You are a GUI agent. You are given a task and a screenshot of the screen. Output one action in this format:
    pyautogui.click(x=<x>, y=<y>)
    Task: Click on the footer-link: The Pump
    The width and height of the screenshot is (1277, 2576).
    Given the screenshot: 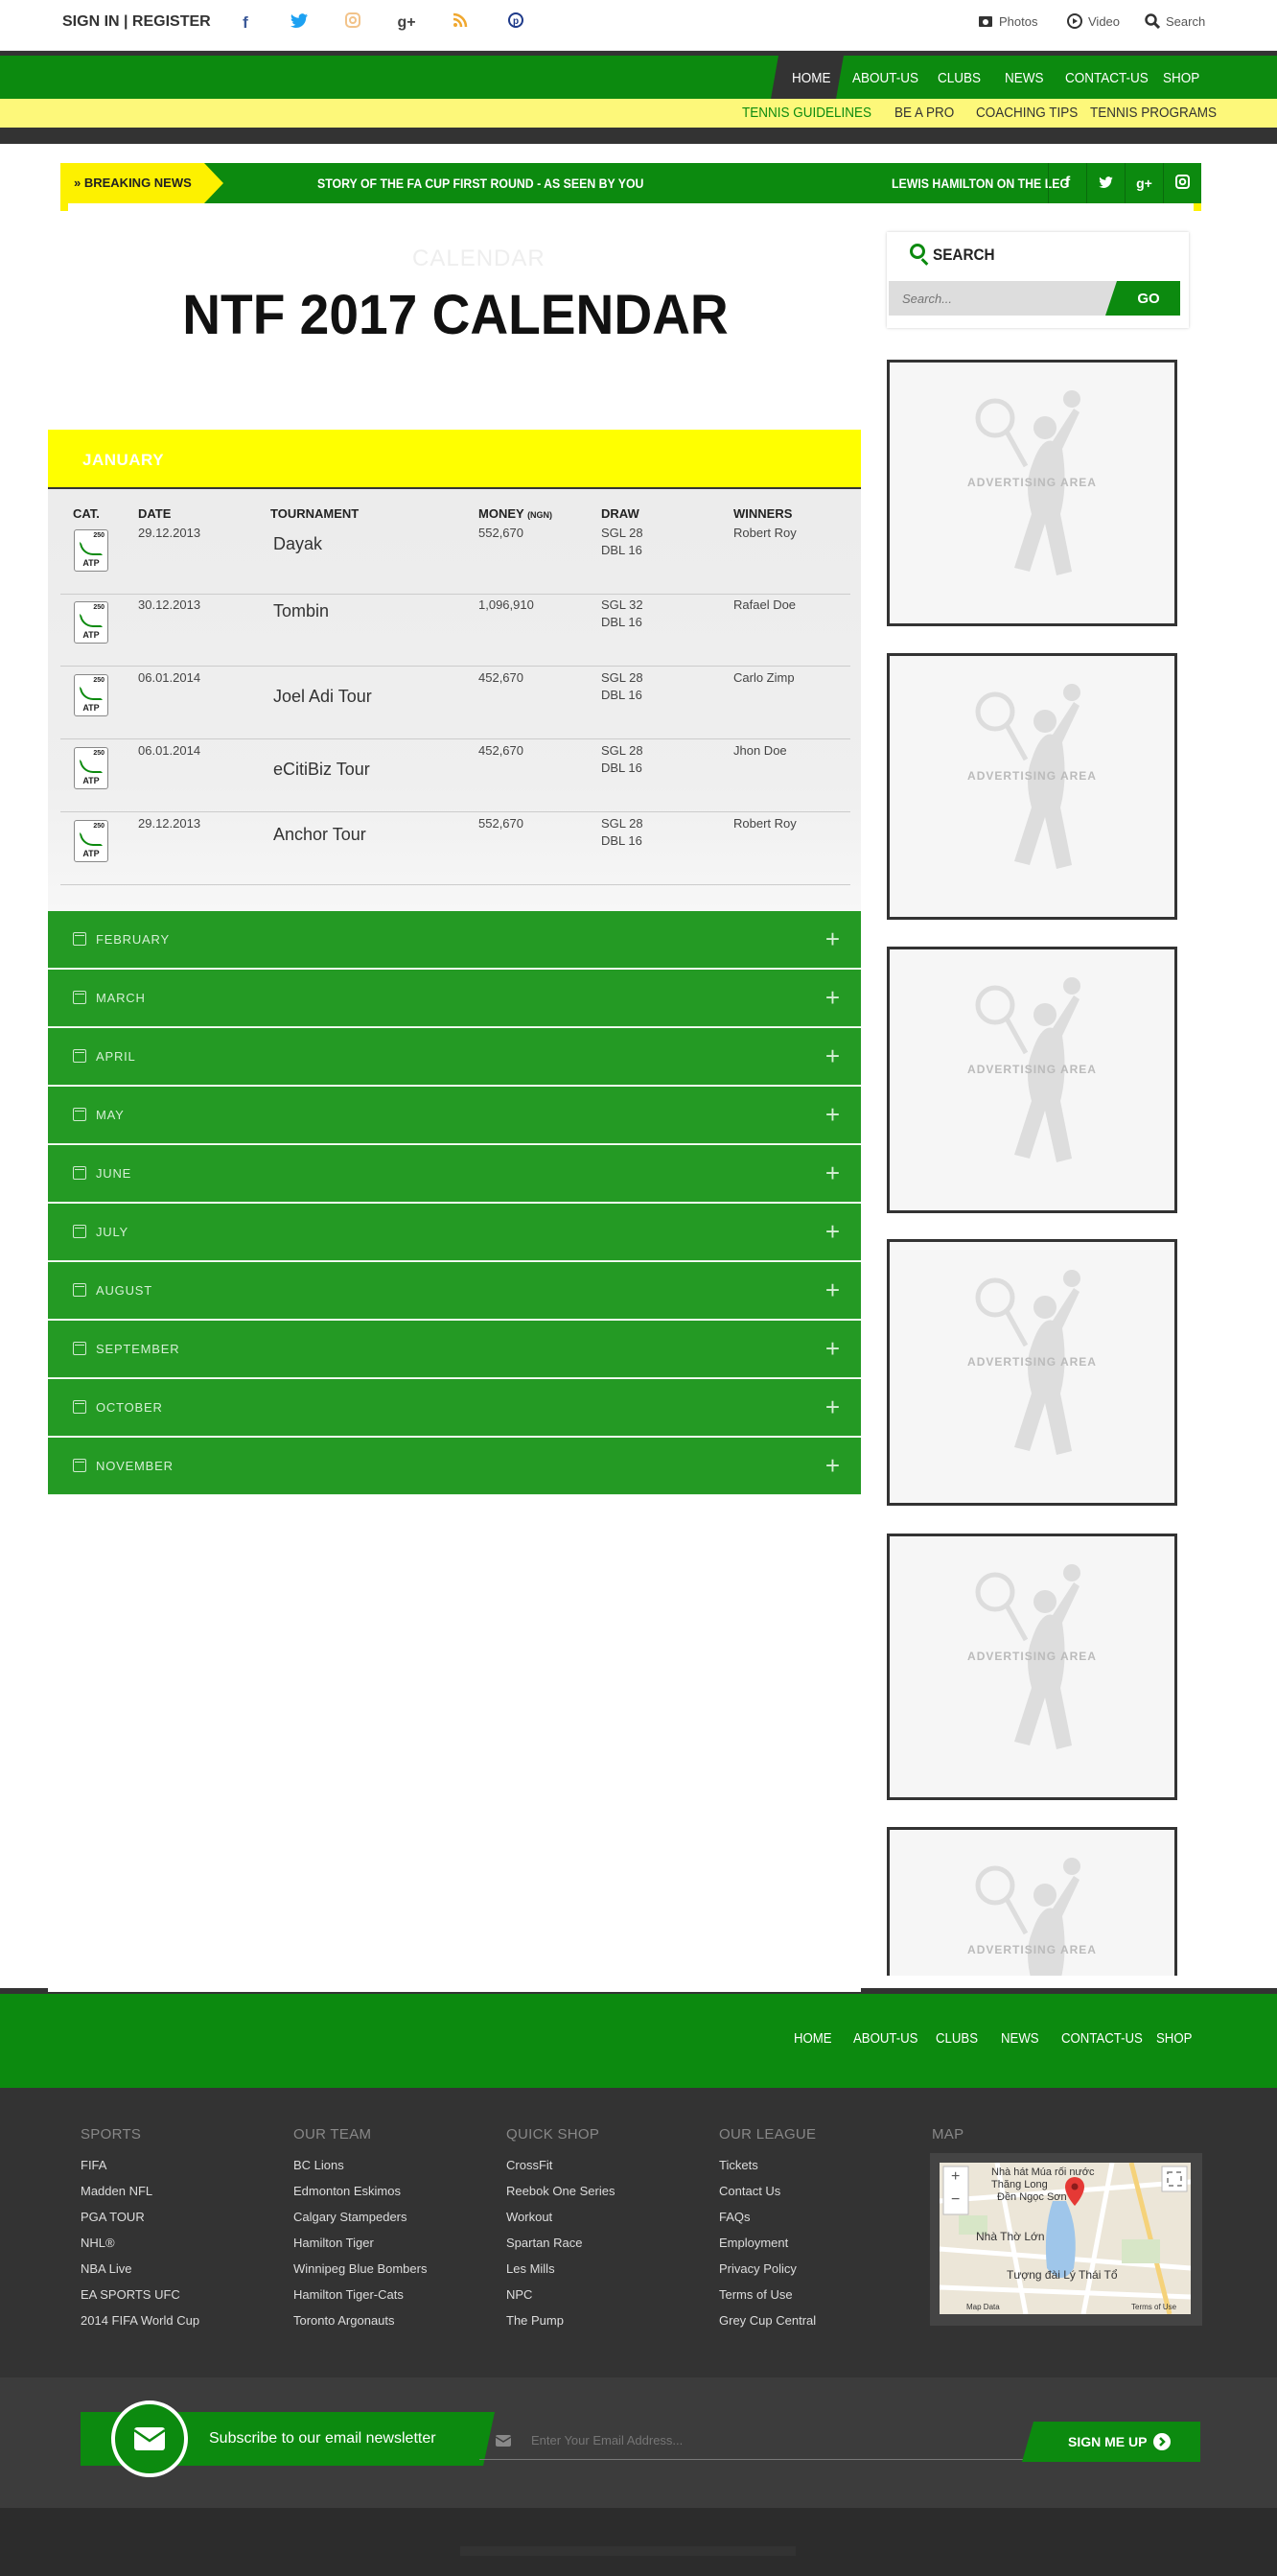 What is the action you would take?
    pyautogui.click(x=560, y=2320)
    